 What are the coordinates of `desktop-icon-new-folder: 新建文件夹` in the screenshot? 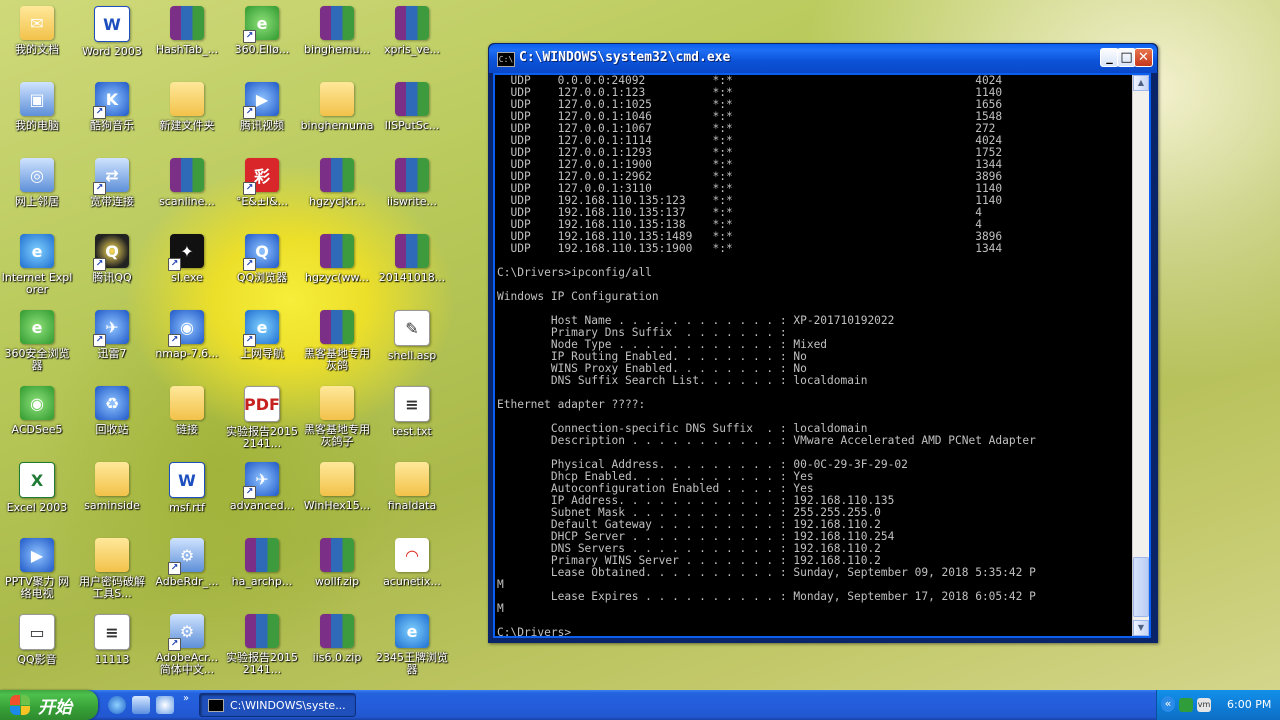 It's located at (187, 117).